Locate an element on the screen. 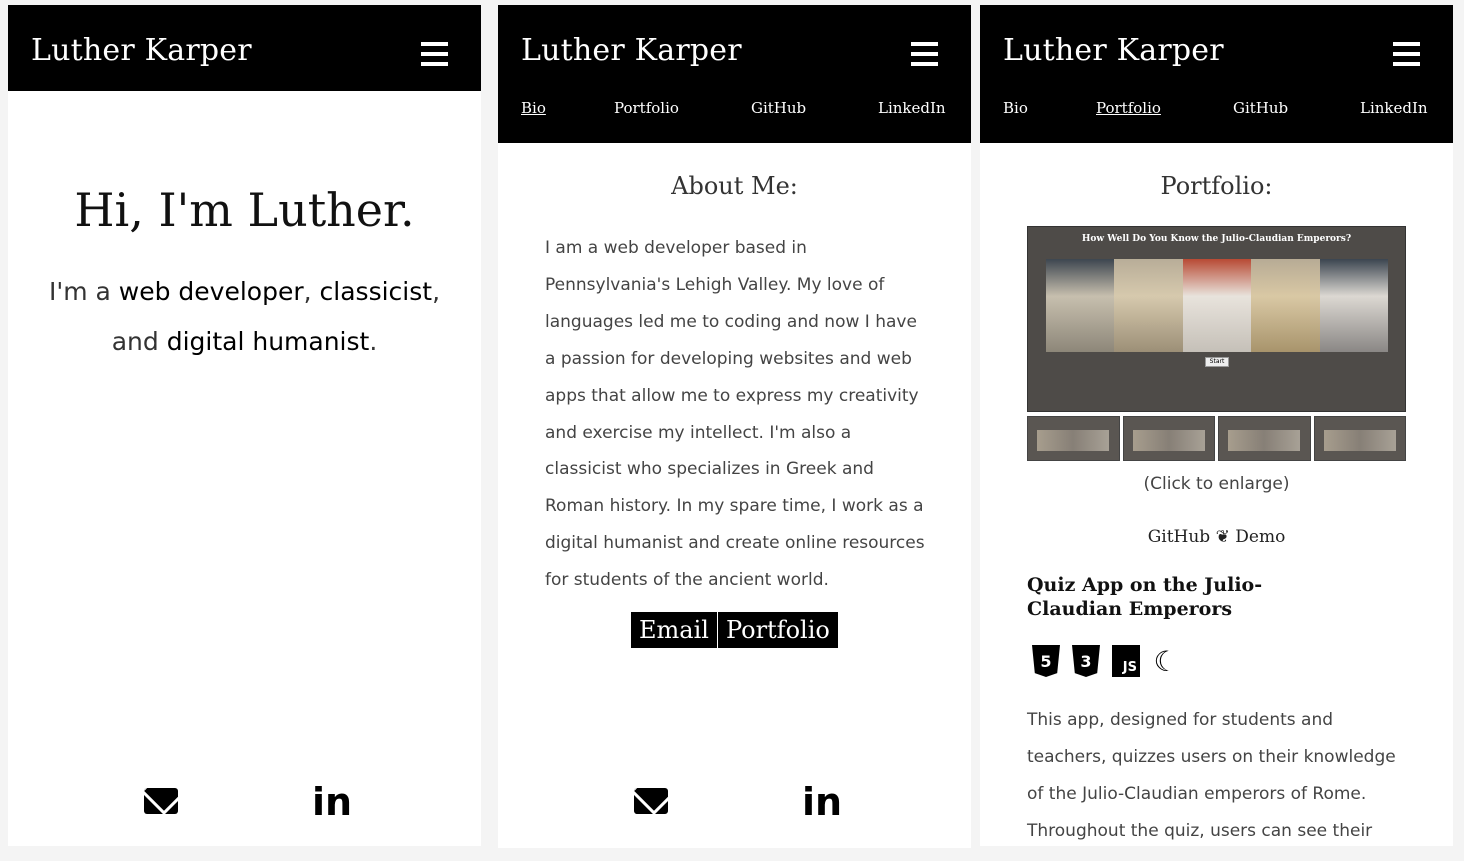 This screenshot has height=861, width=1464. email-button: Email is located at coordinates (674, 630).